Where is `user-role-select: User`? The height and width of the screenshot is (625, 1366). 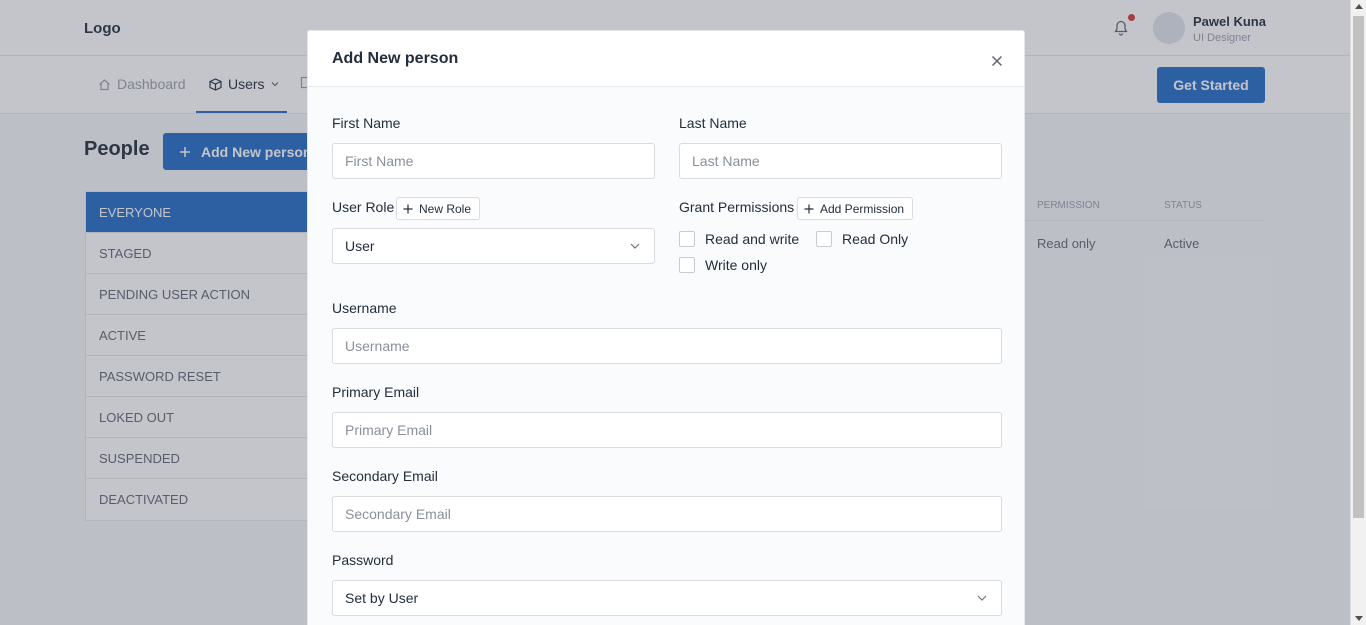
user-role-select: User is located at coordinates (493, 246).